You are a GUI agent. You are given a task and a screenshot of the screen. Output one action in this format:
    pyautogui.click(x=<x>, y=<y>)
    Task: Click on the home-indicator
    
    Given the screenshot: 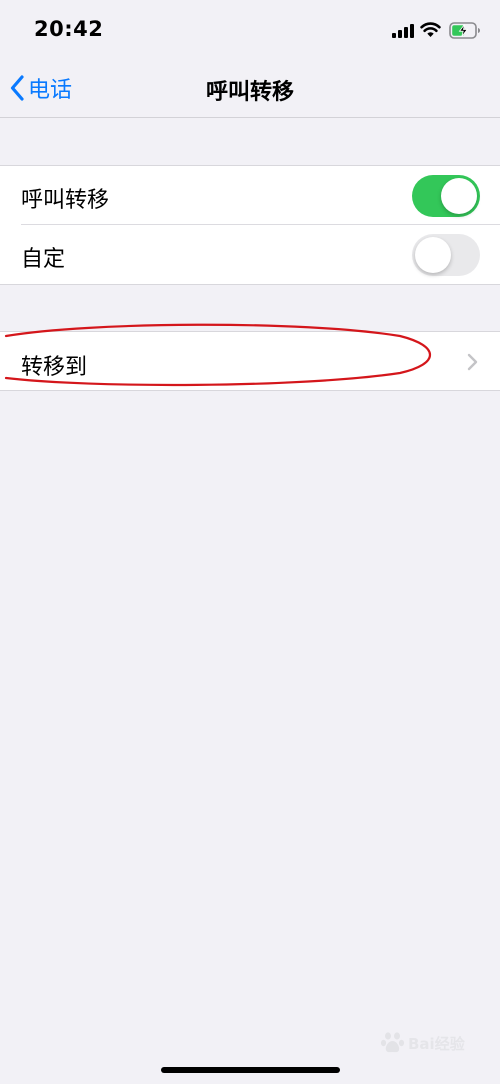 What is the action you would take?
    pyautogui.click(x=250, y=1070)
    